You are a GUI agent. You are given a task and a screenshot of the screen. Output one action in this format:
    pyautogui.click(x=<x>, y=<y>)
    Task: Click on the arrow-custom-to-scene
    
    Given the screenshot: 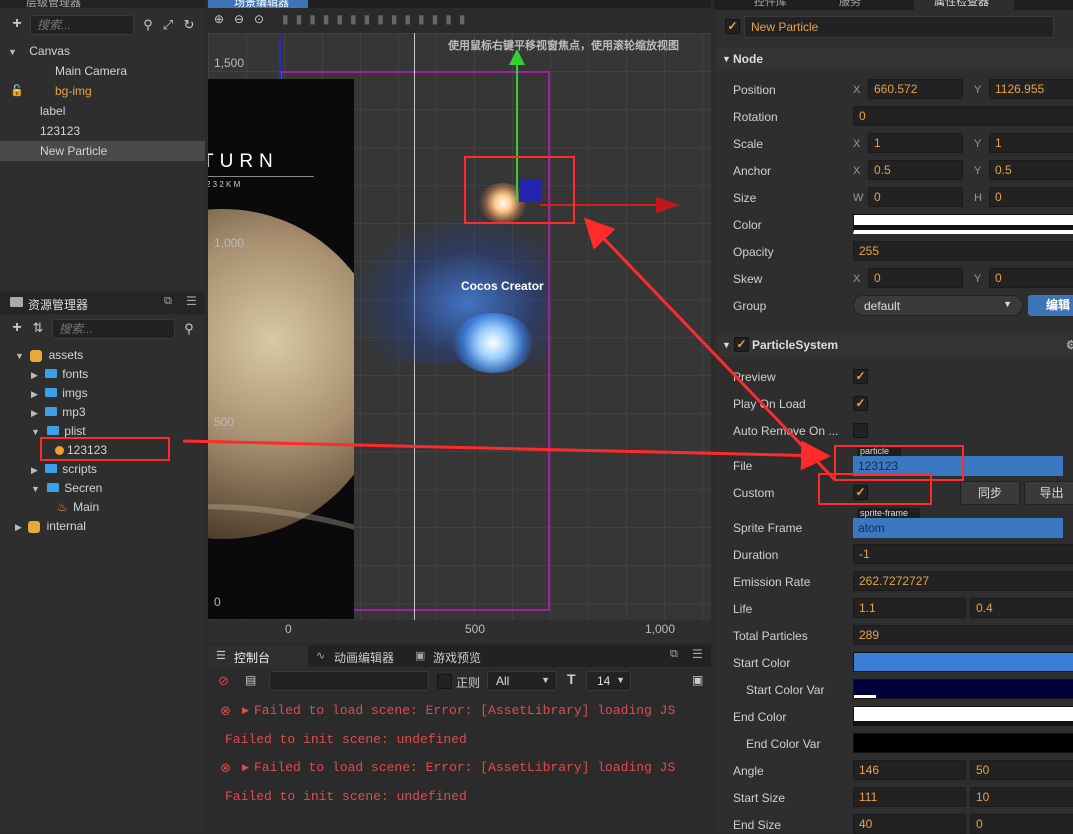 What is the action you would take?
    pyautogui.click(x=710, y=349)
    